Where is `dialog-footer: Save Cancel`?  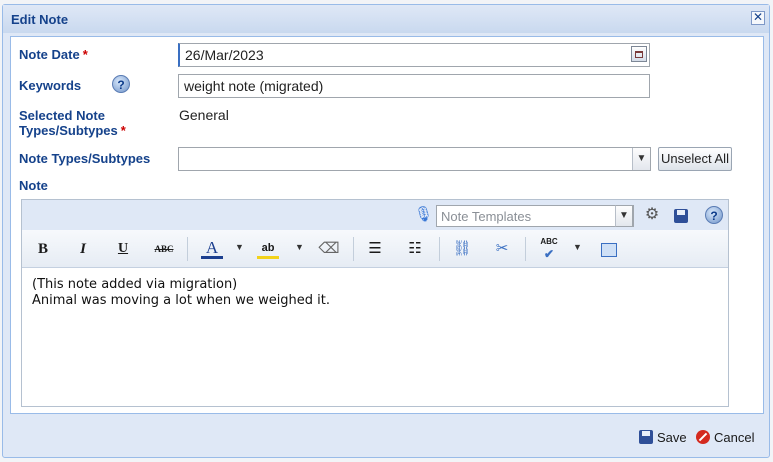 dialog-footer: Save Cancel is located at coordinates (386, 437).